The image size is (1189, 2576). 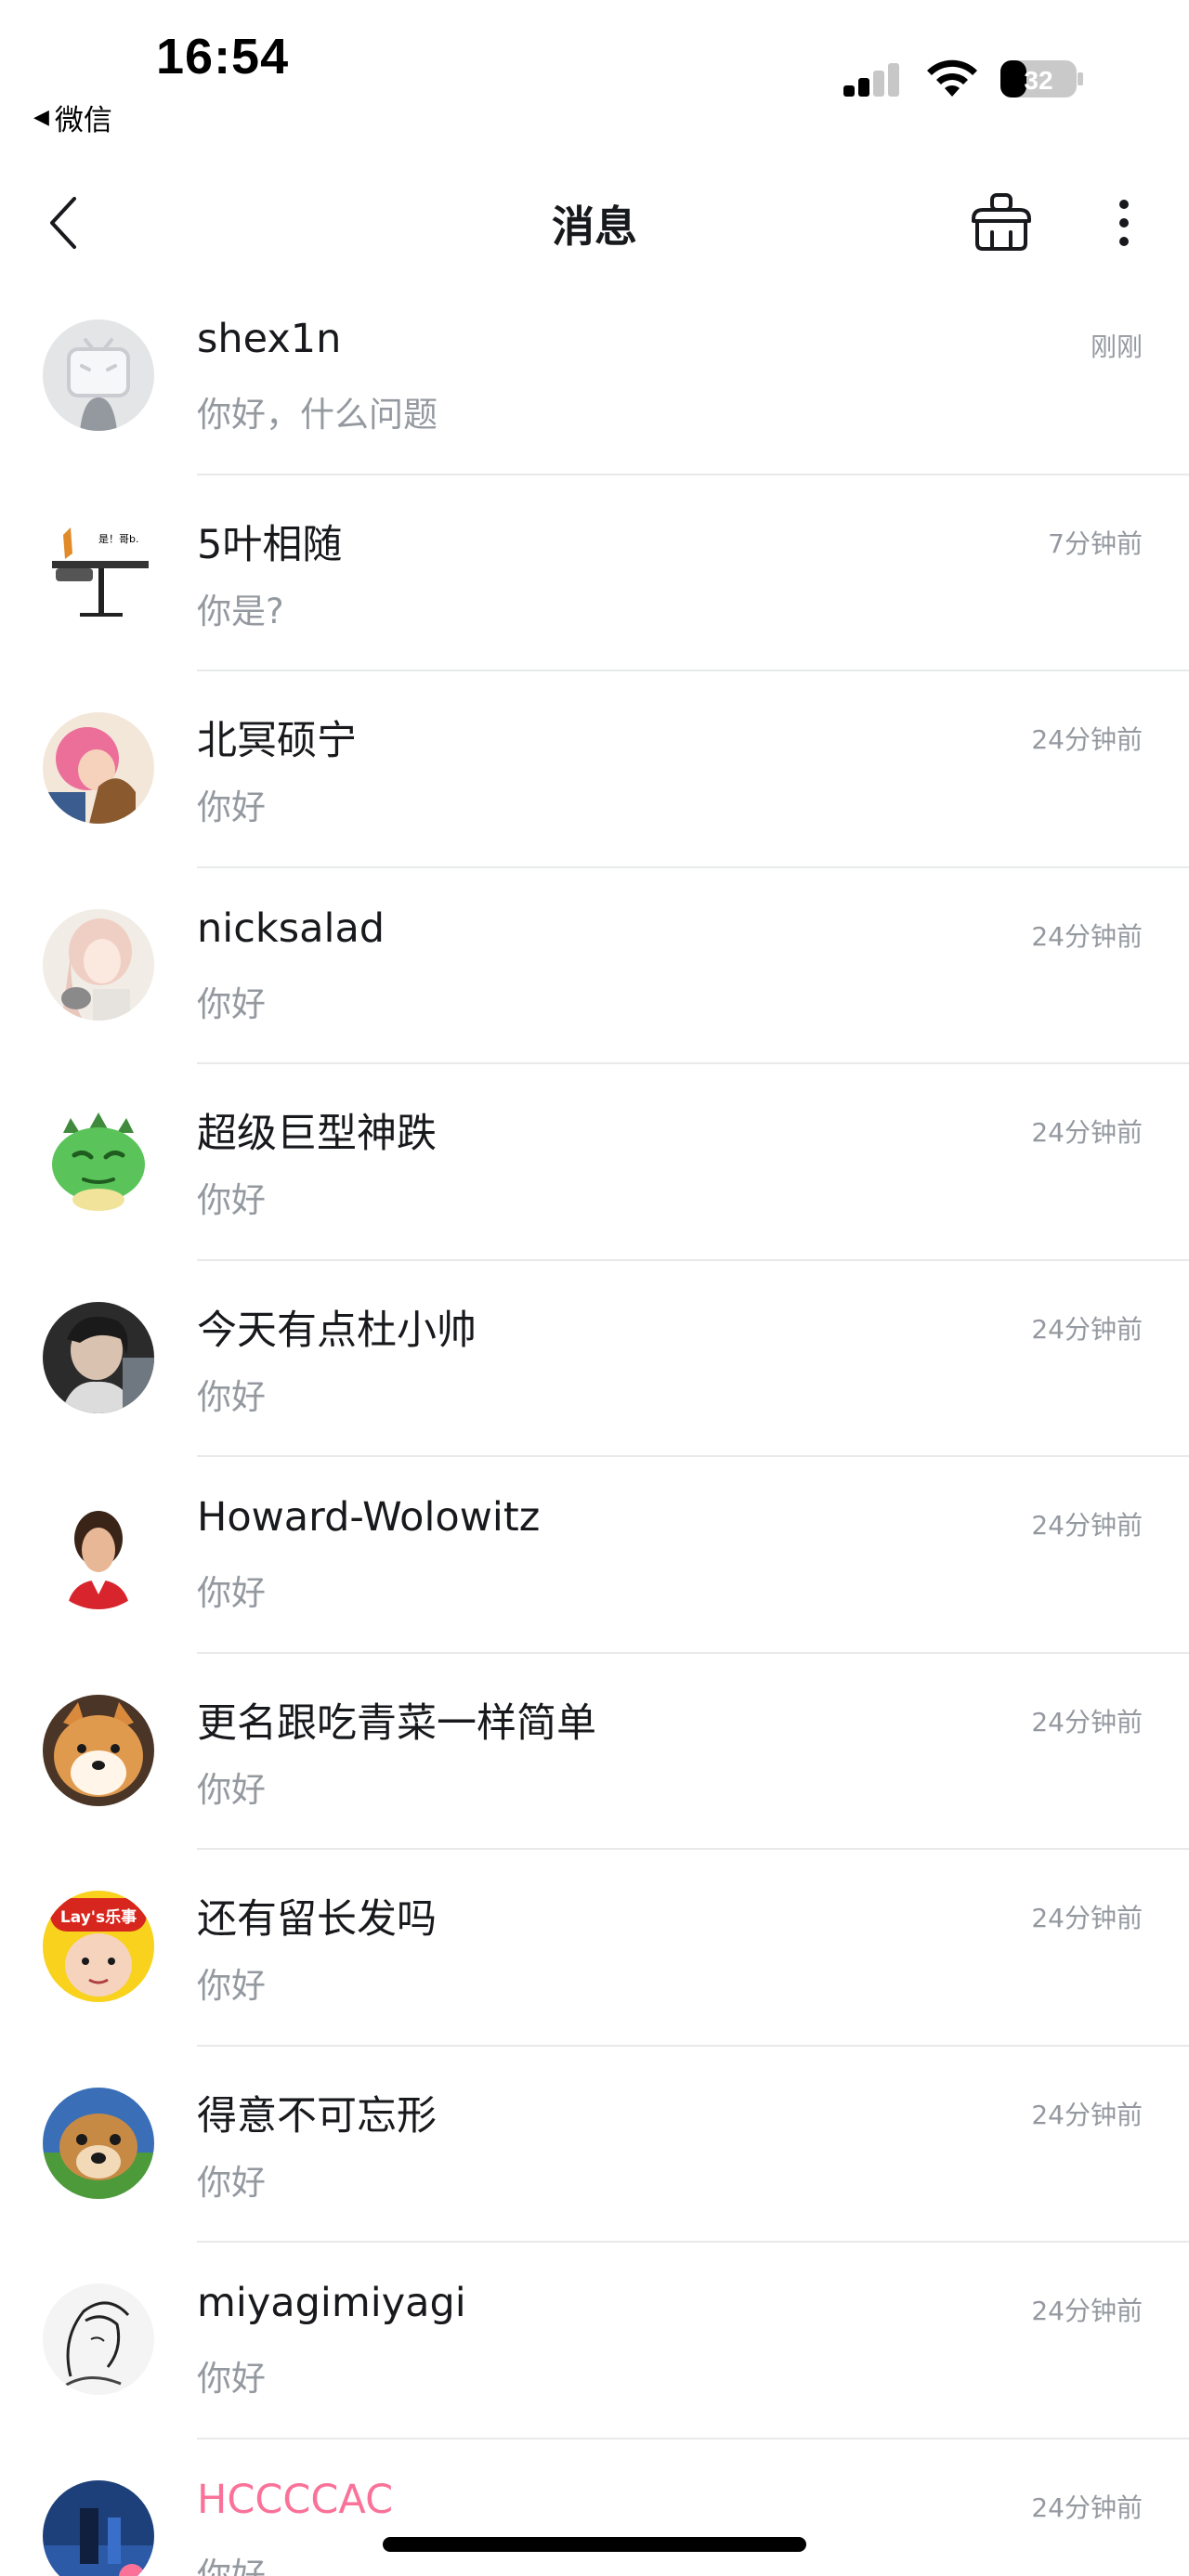 I want to click on conversation-name: miyagimiyagi, so click(x=332, y=2303).